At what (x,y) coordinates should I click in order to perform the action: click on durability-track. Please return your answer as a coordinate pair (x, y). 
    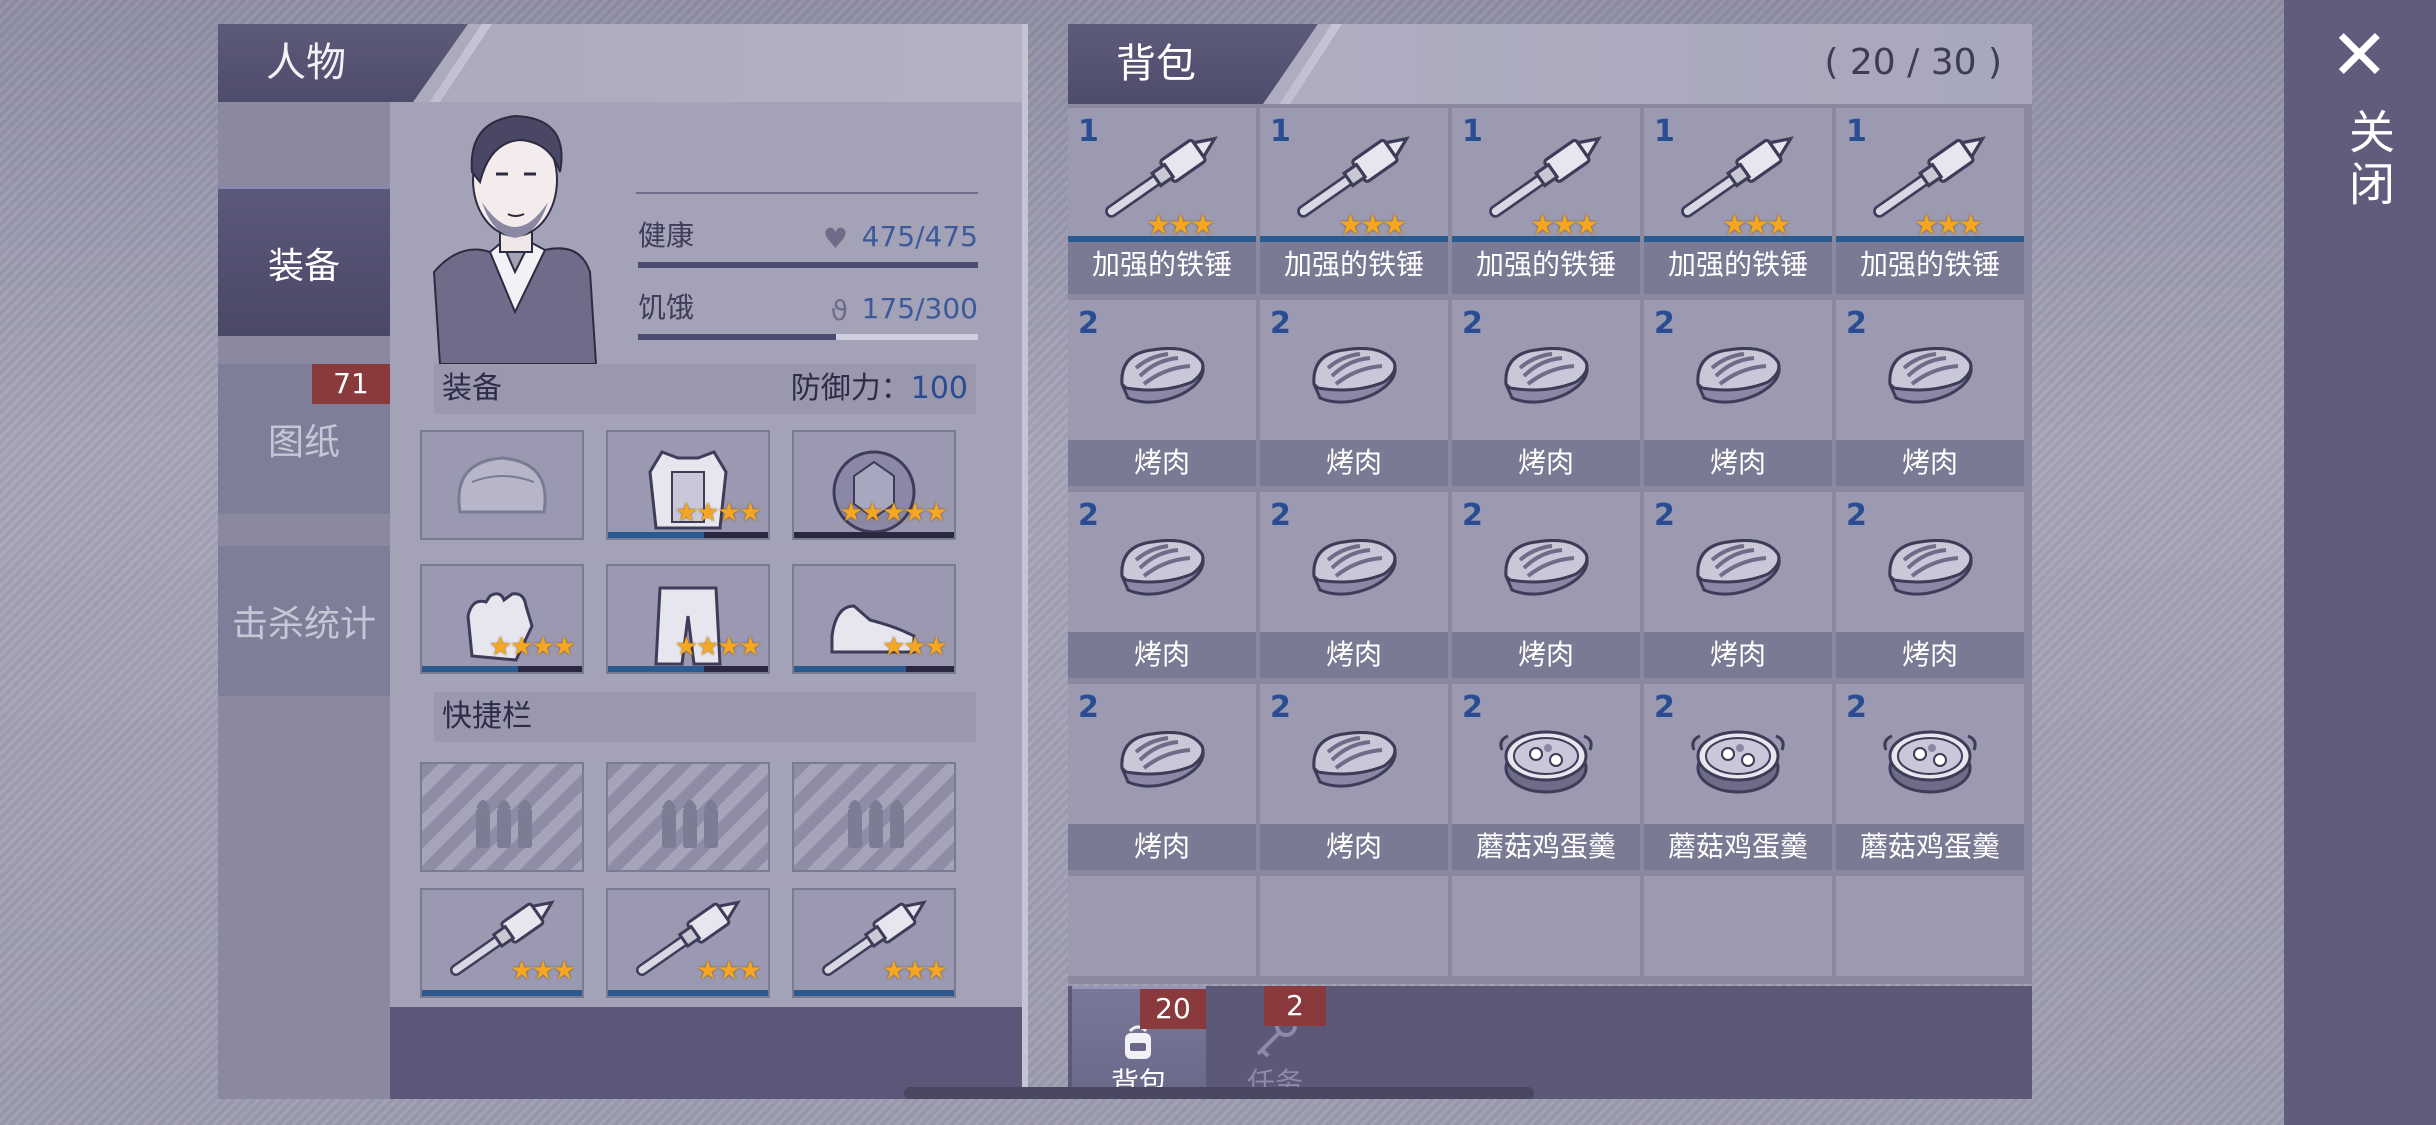
    Looking at the image, I should click on (874, 535).